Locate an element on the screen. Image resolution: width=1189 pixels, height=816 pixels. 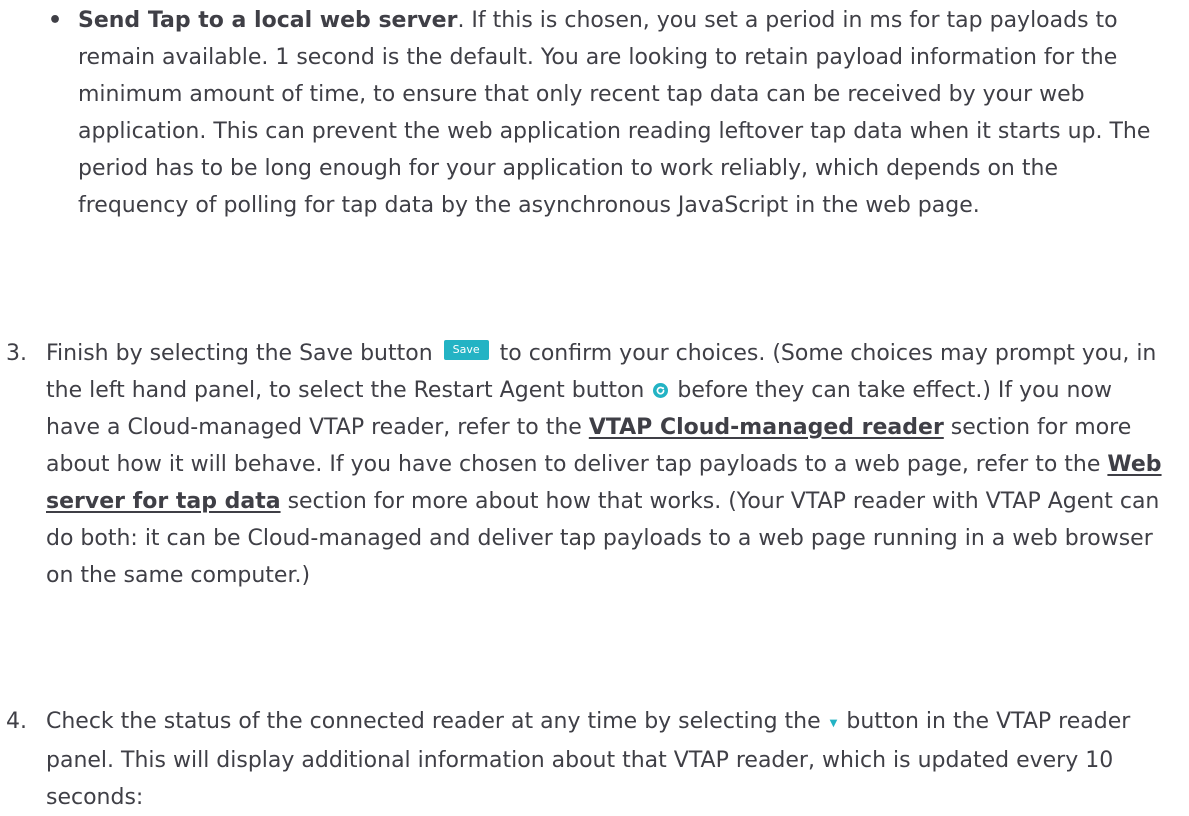
link-vtap-cloud-managed-reader: VTAP Cloud-managed reader is located at coordinates (766, 427).